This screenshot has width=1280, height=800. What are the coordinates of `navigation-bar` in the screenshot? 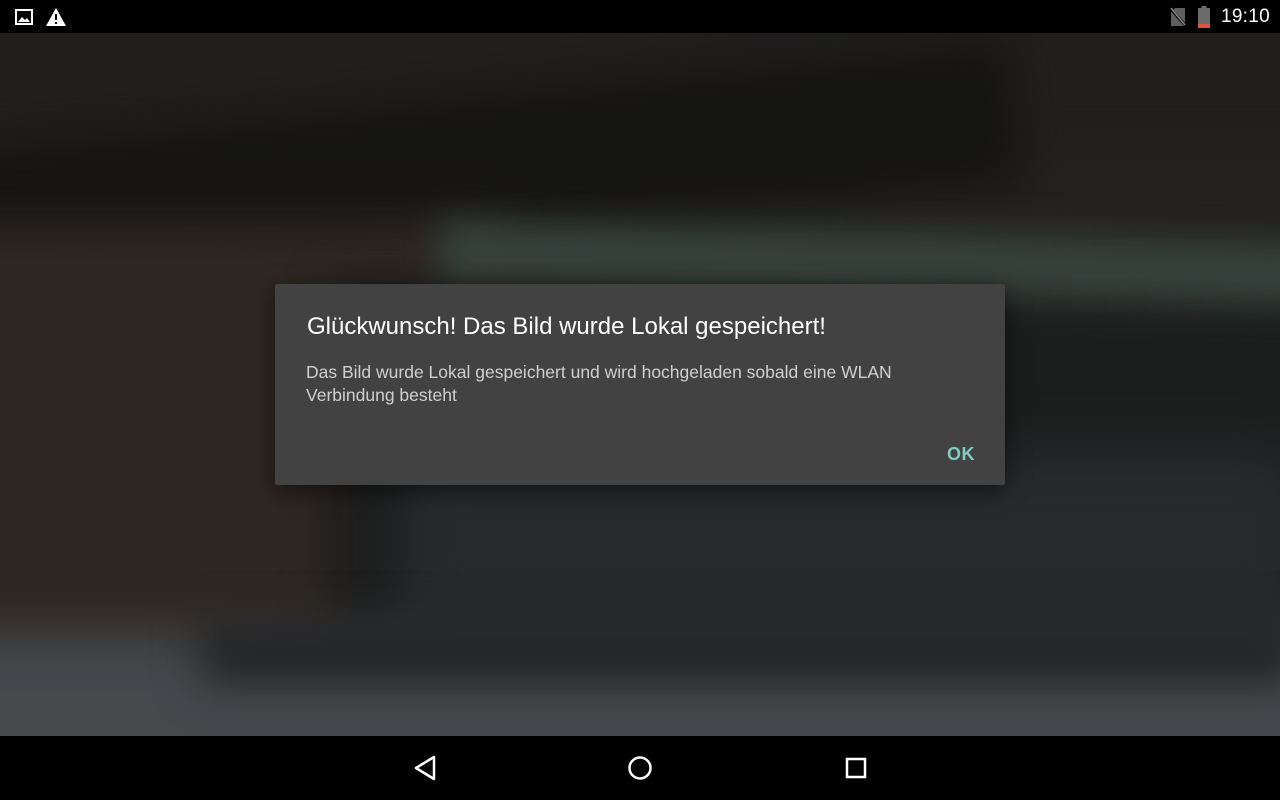 It's located at (640, 768).